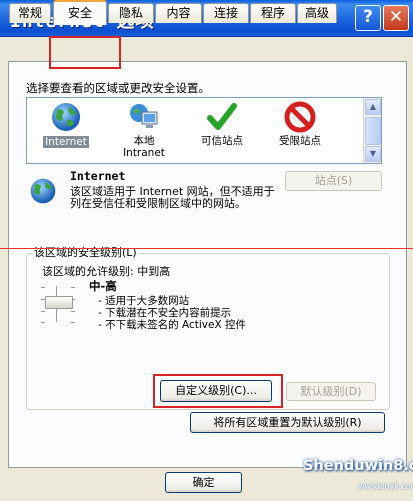 The image size is (413, 501). Describe the element at coordinates (373, 154) in the screenshot. I see `scroll-down-arrow-icon: ▼` at that location.